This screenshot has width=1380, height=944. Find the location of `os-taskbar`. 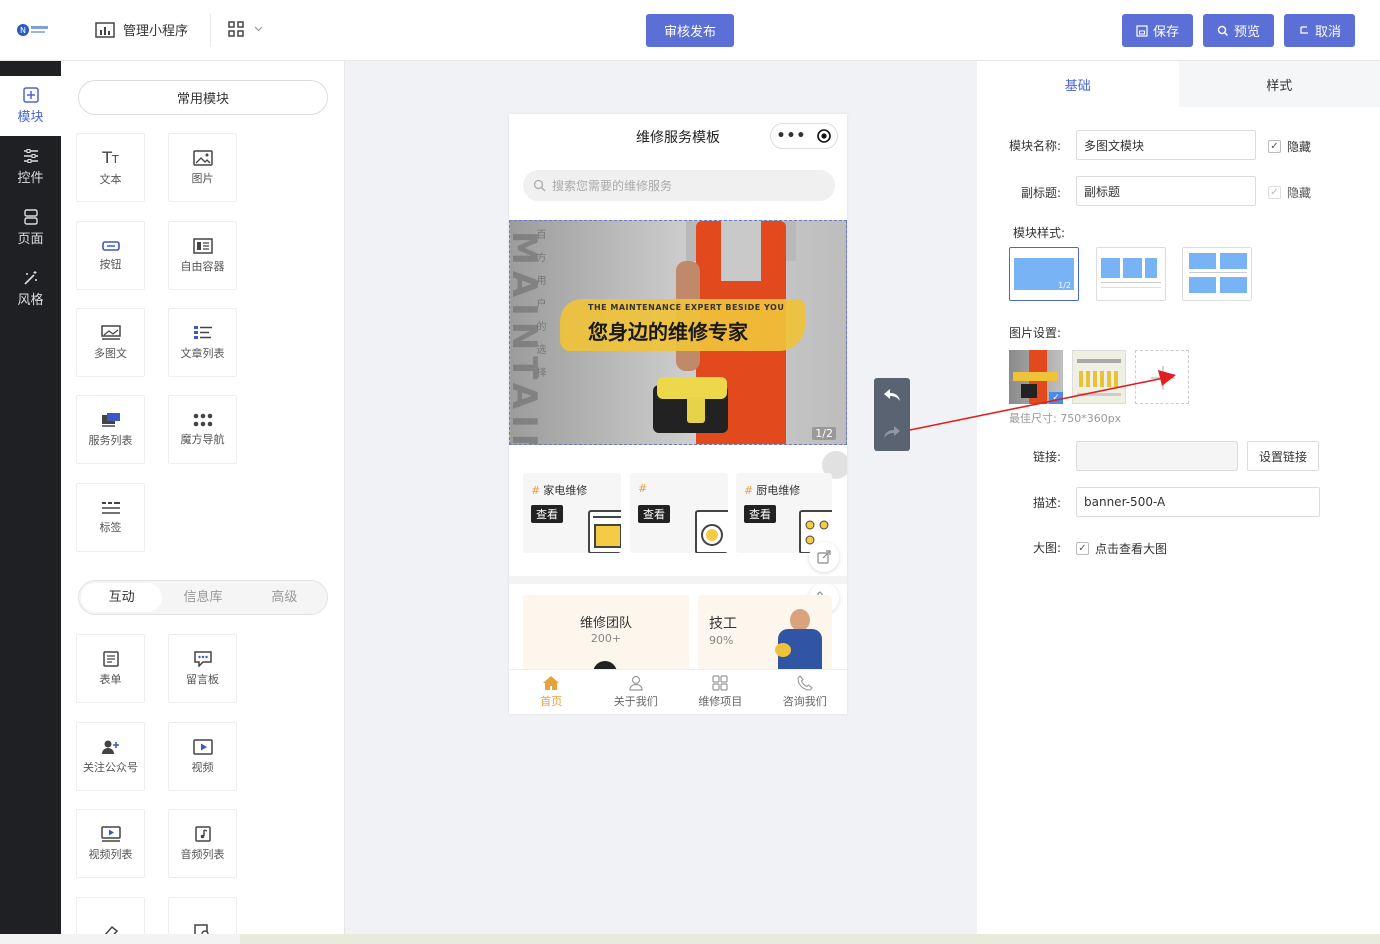

os-taskbar is located at coordinates (690, 939).